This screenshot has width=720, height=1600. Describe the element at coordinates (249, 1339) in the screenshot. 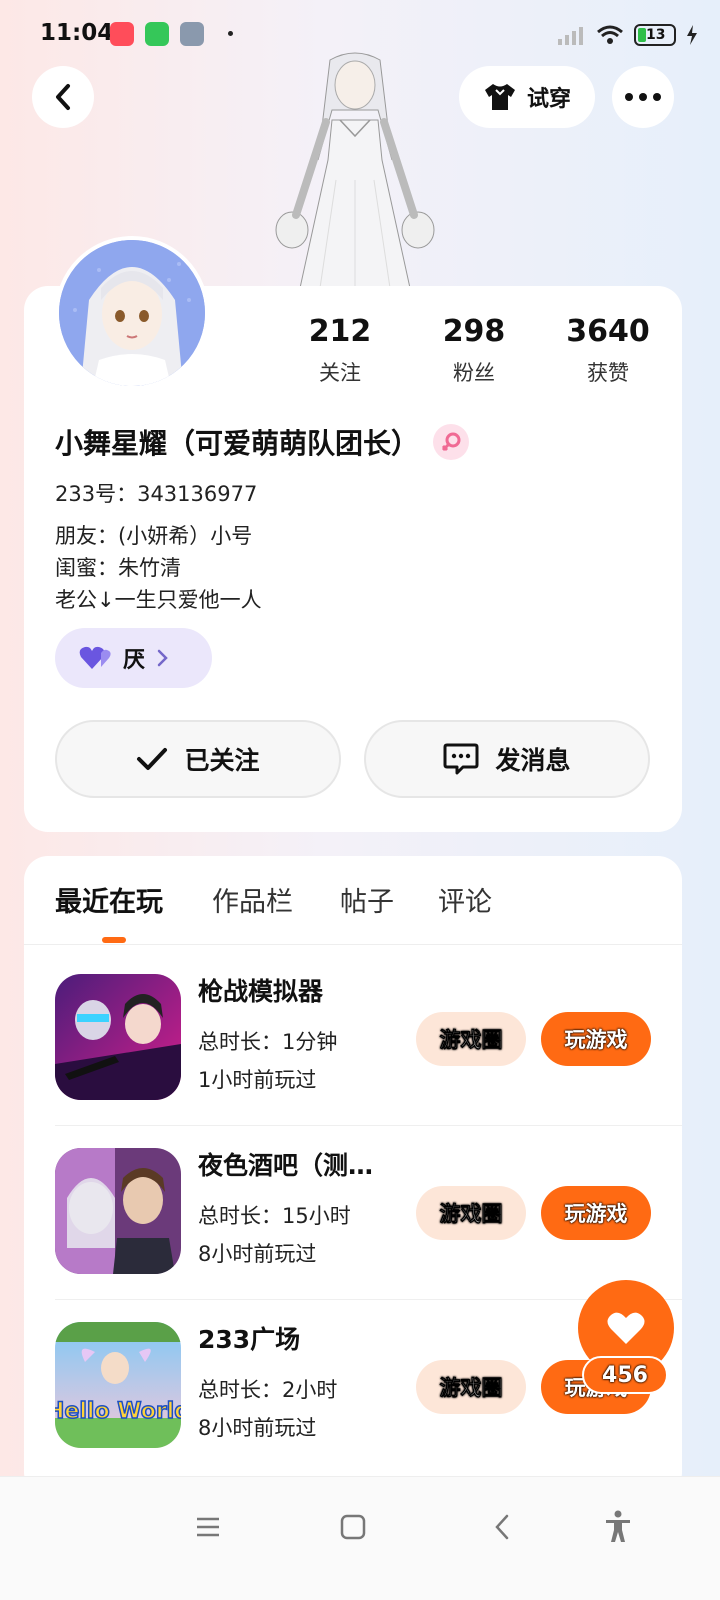

I see `game-title: 233广场` at that location.